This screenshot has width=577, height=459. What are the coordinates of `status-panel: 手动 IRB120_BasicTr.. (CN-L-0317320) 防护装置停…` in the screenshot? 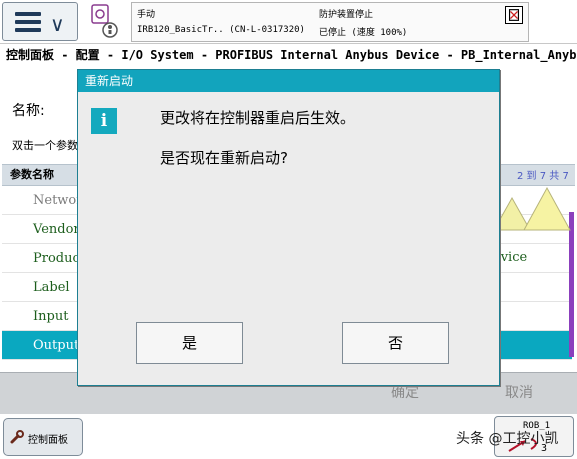 It's located at (330, 22).